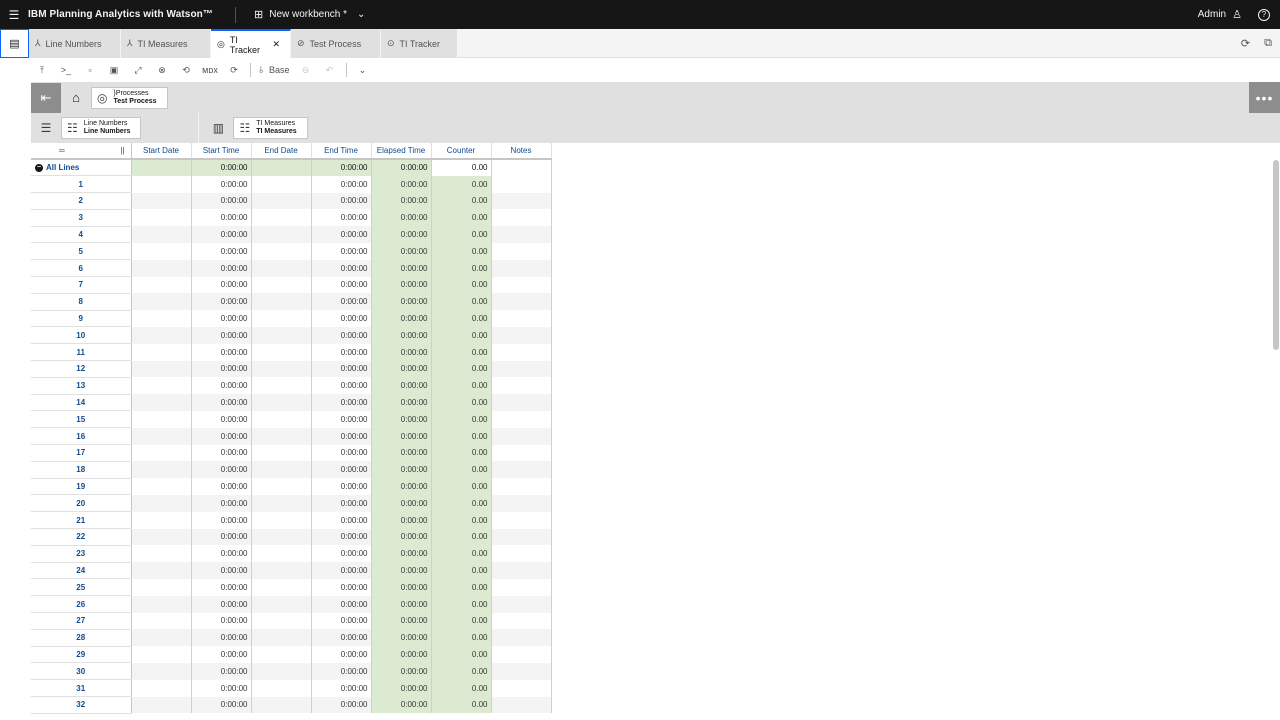 Image resolution: width=1280 pixels, height=720 pixels. What do you see at coordinates (521, 151) in the screenshot?
I see `column-header: Notes` at bounding box center [521, 151].